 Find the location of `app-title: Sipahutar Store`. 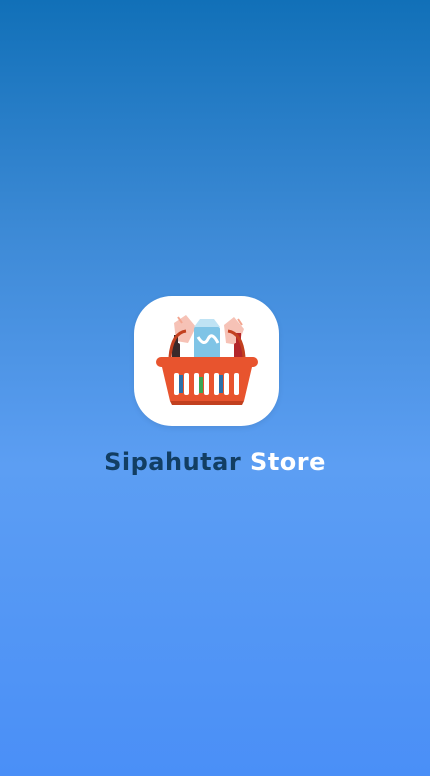

app-title: Sipahutar Store is located at coordinates (215, 462).